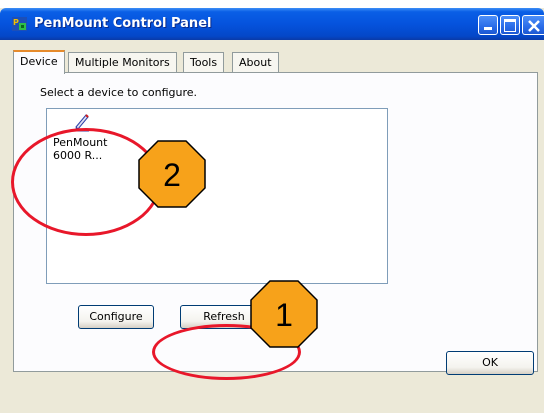 The height and width of the screenshot is (413, 544). I want to click on tab-multiple-monitors: Multiple Monitors, so click(122, 62).